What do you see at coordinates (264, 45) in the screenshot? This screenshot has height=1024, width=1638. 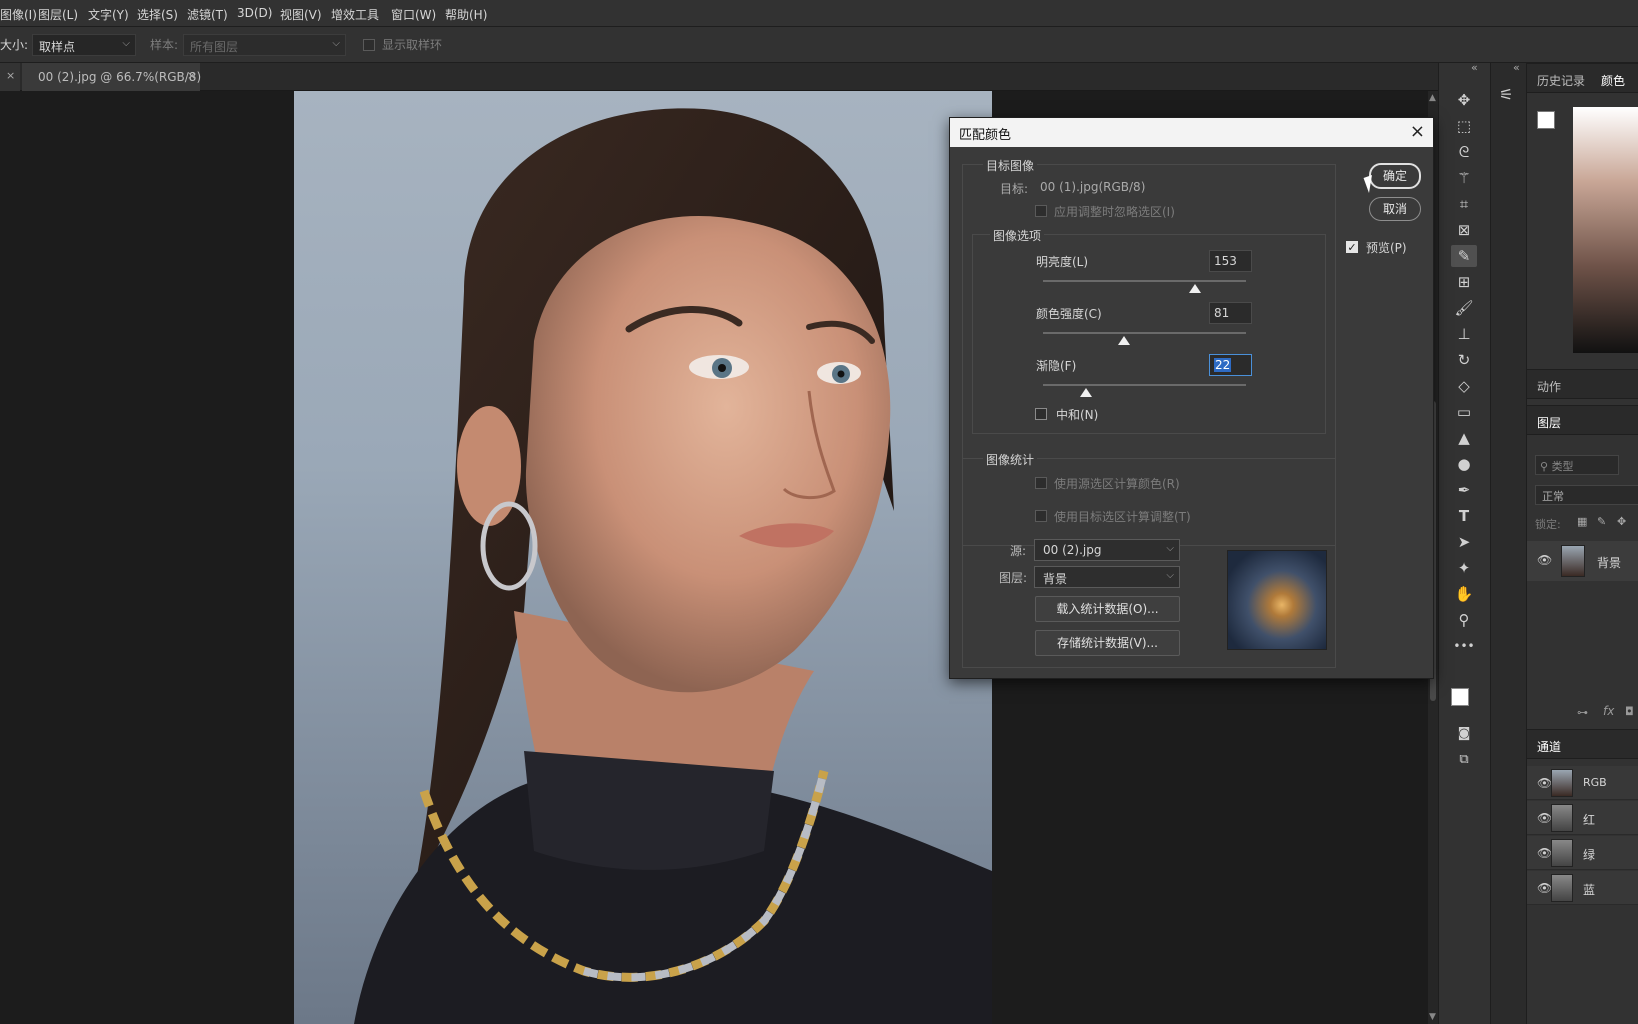 I see `sample-select: 所有图层 ⌵` at bounding box center [264, 45].